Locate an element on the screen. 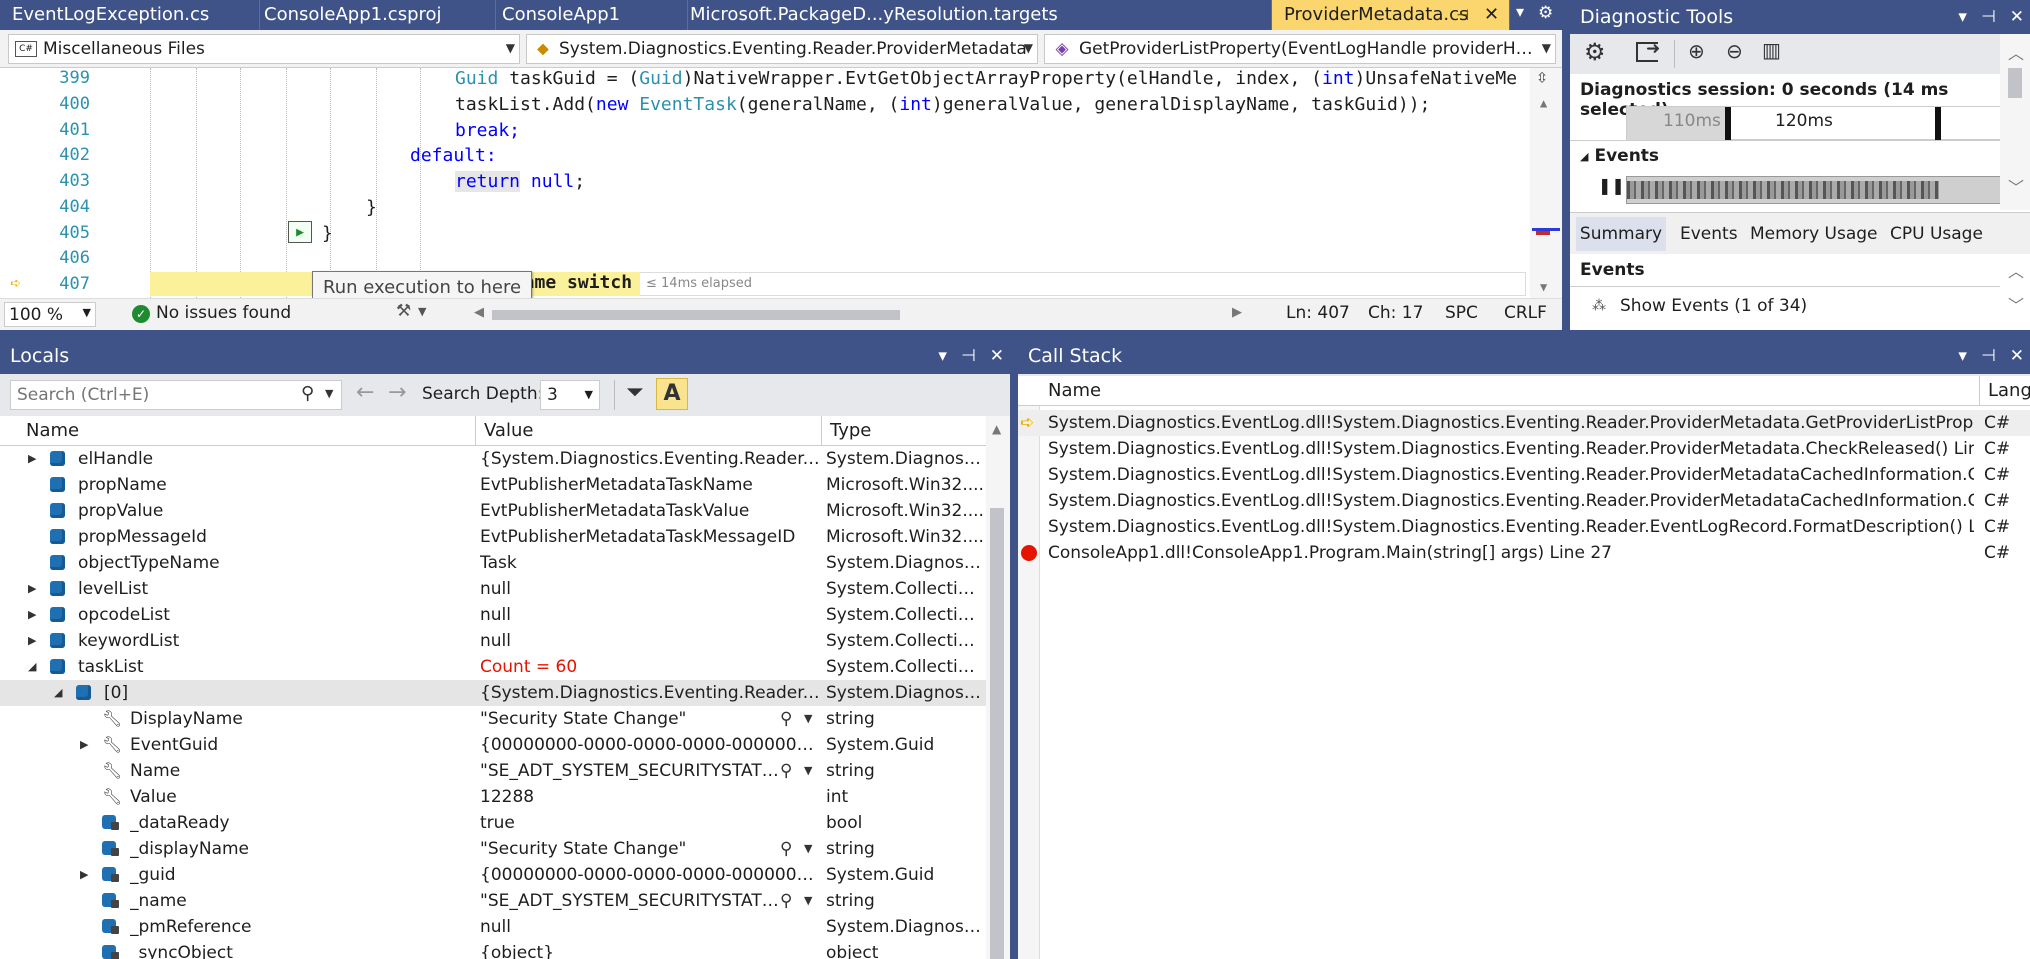 The image size is (2030, 959). column-header-type: Type is located at coordinates (904, 431).